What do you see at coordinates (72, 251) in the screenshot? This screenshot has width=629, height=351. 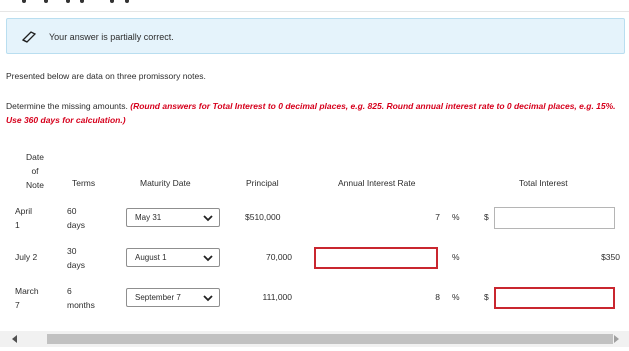 I see `row2-terms-line1: 30` at bounding box center [72, 251].